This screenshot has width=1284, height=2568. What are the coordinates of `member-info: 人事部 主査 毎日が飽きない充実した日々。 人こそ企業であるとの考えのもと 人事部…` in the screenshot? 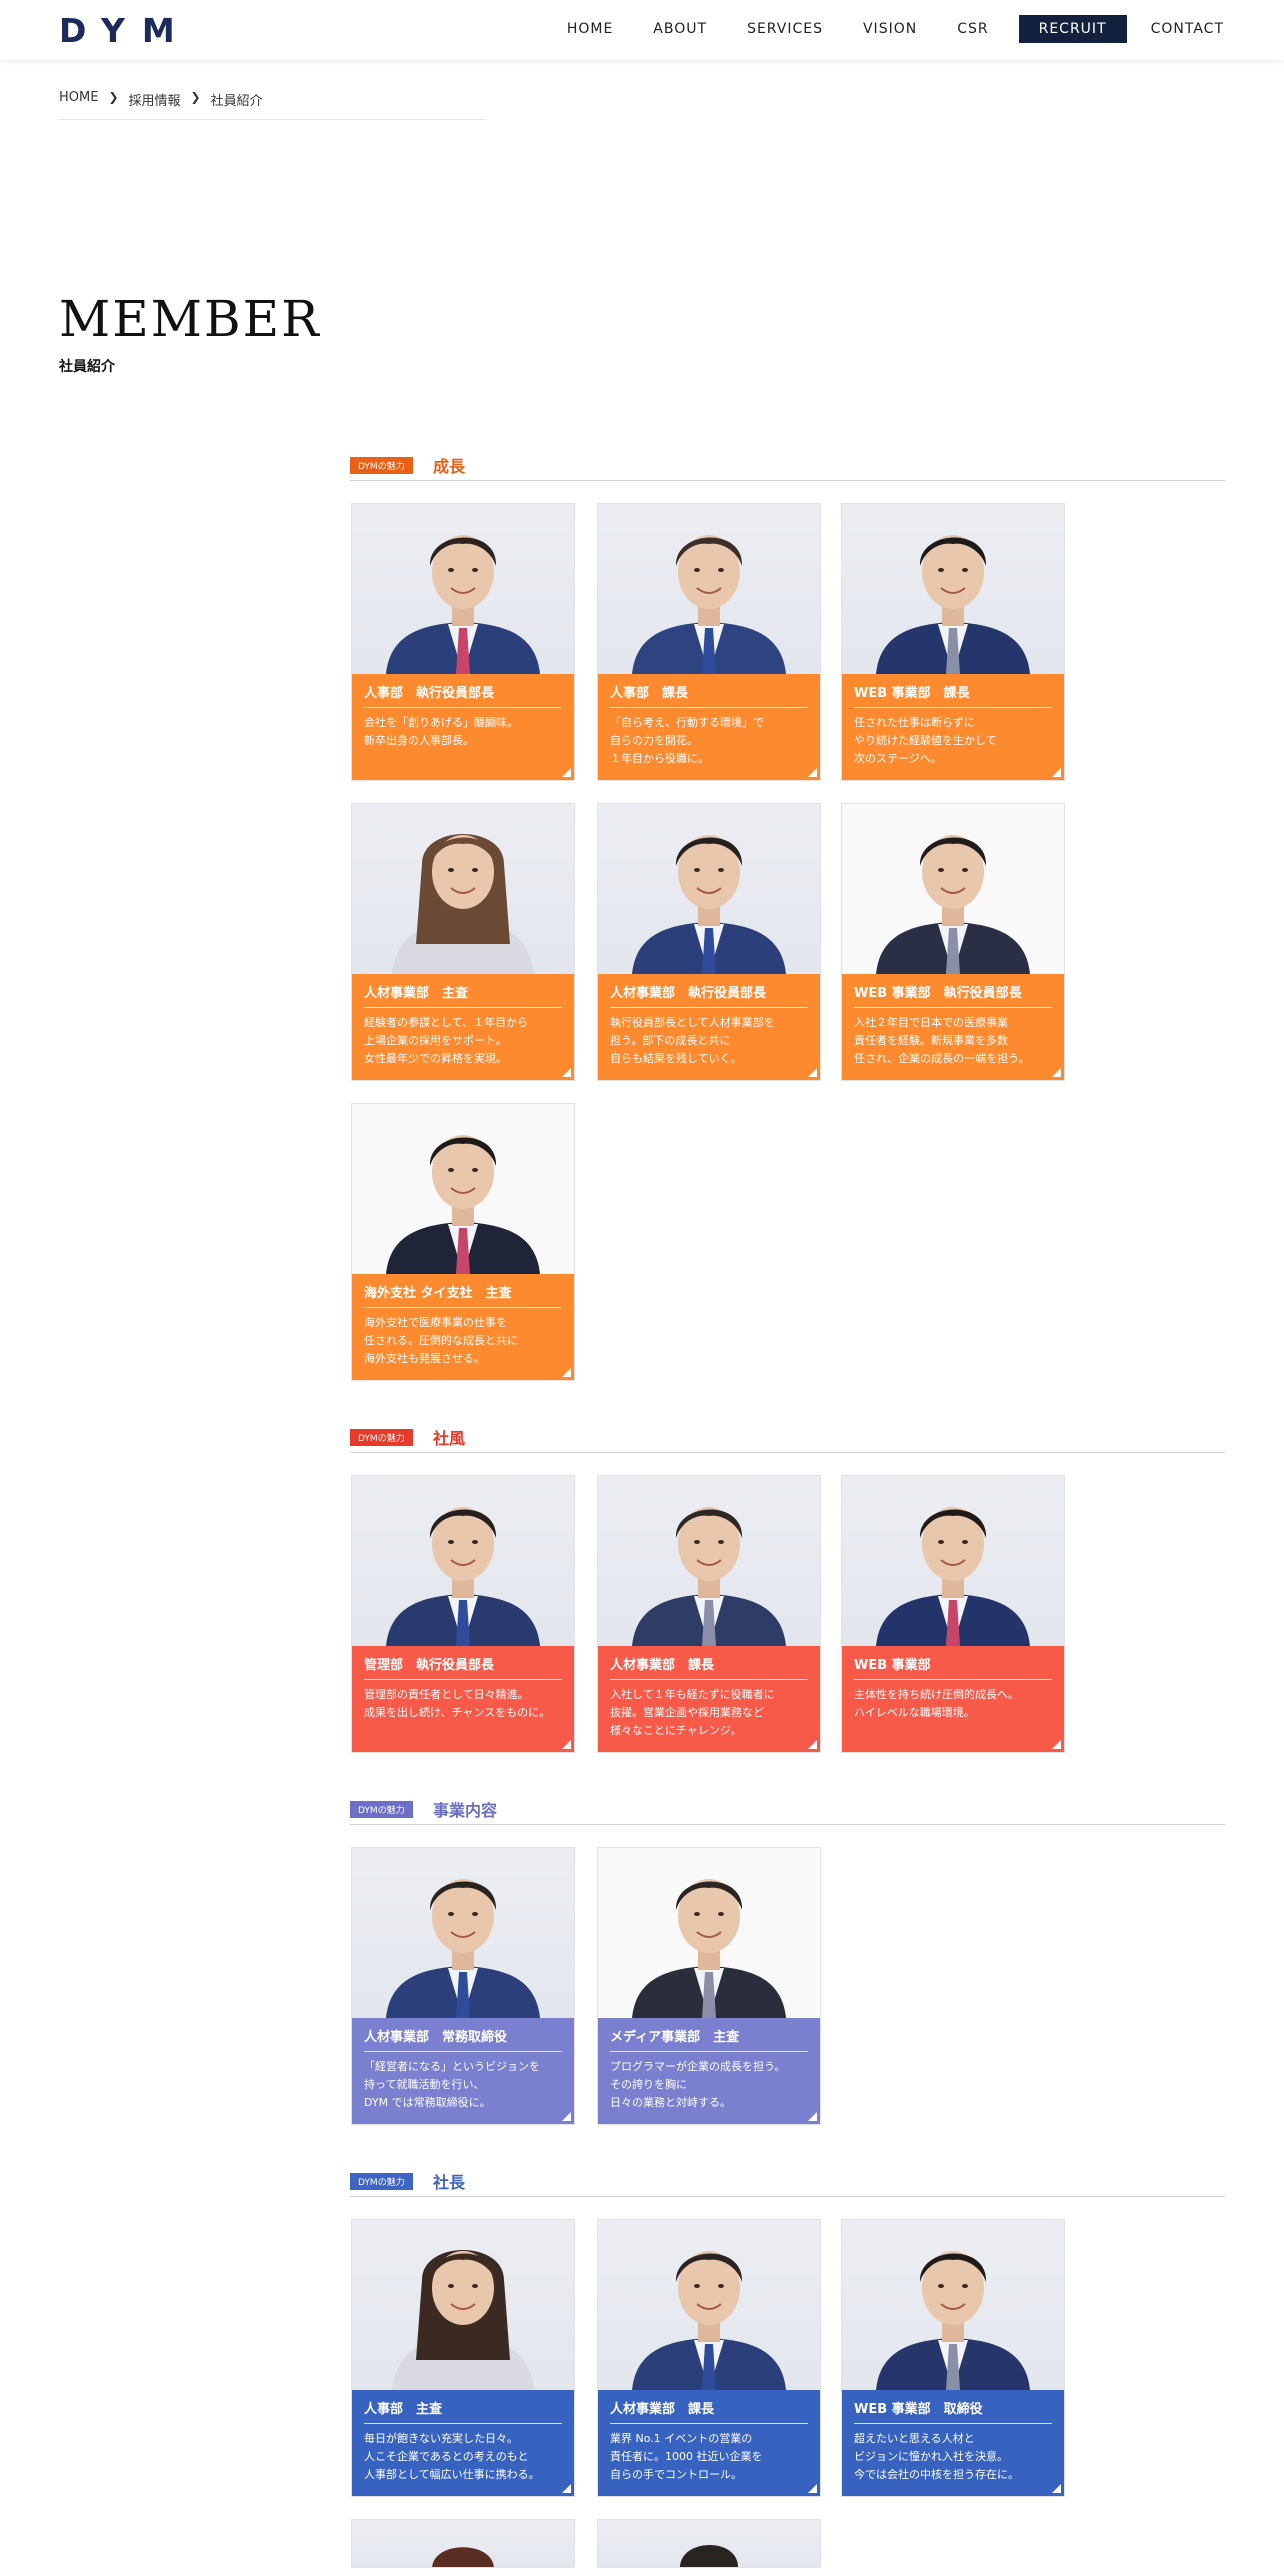 It's located at (463, 2443).